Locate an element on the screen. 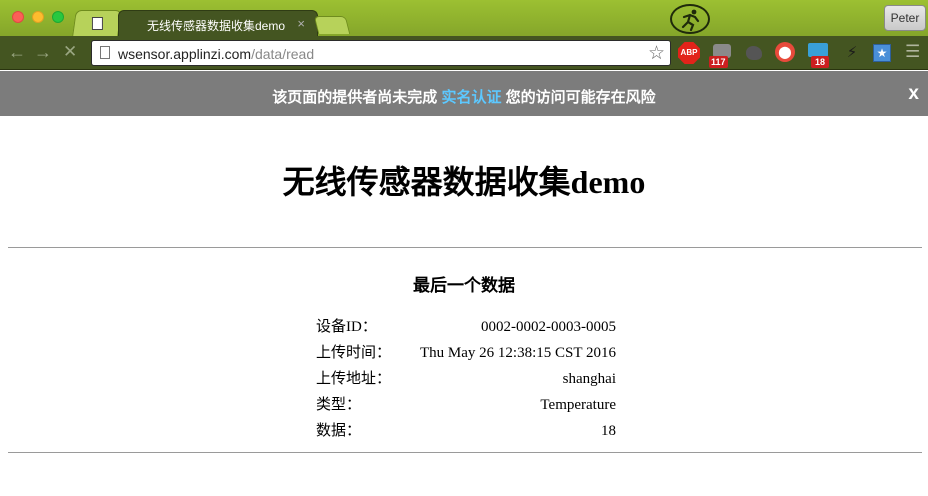 The height and width of the screenshot is (496, 928). hedgehog-icon is located at coordinates (754, 53).